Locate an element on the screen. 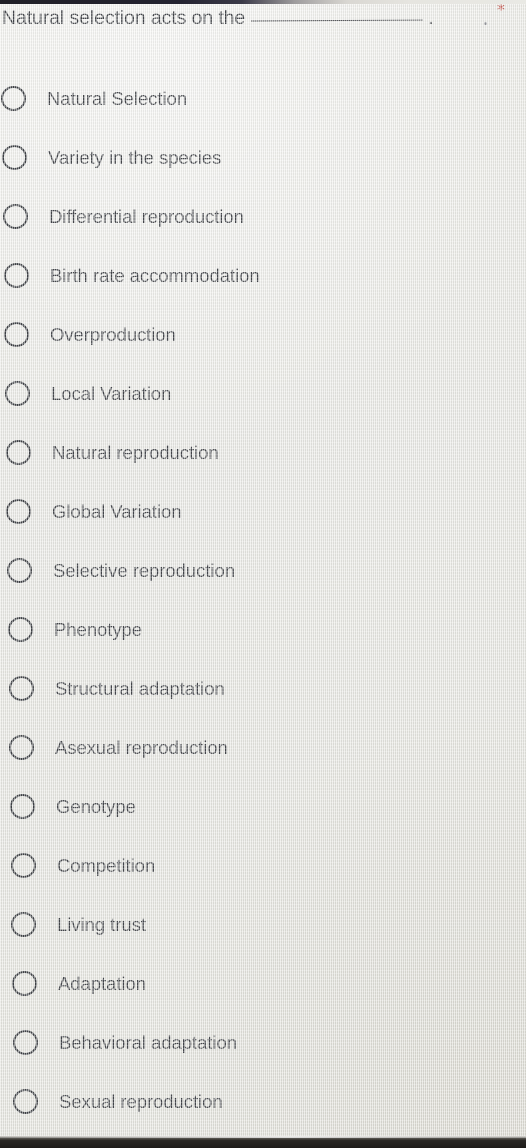  question-blank is located at coordinates (337, 20).